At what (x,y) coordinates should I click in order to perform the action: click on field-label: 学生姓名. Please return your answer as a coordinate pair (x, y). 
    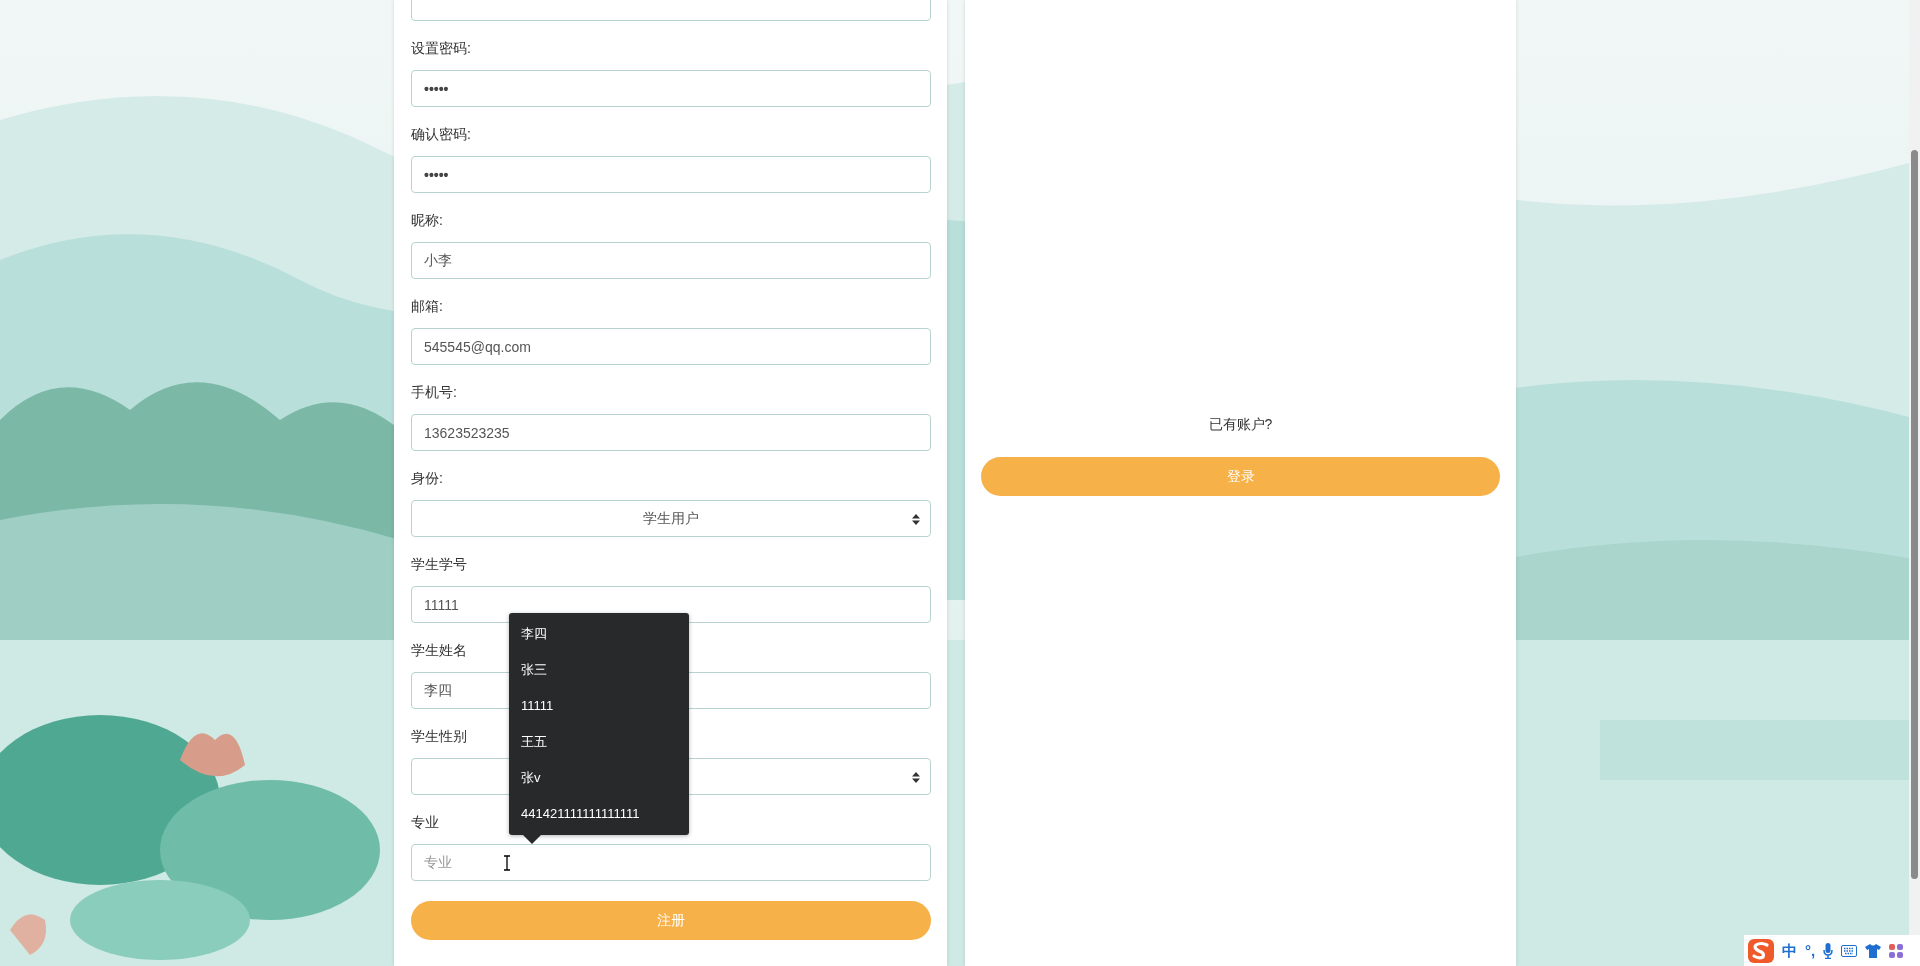
    Looking at the image, I should click on (439, 650).